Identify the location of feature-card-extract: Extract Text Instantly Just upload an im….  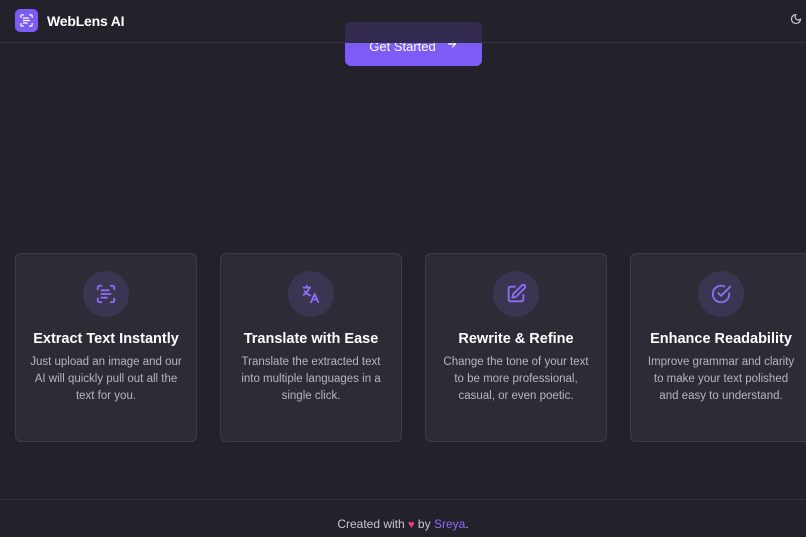
(106, 347).